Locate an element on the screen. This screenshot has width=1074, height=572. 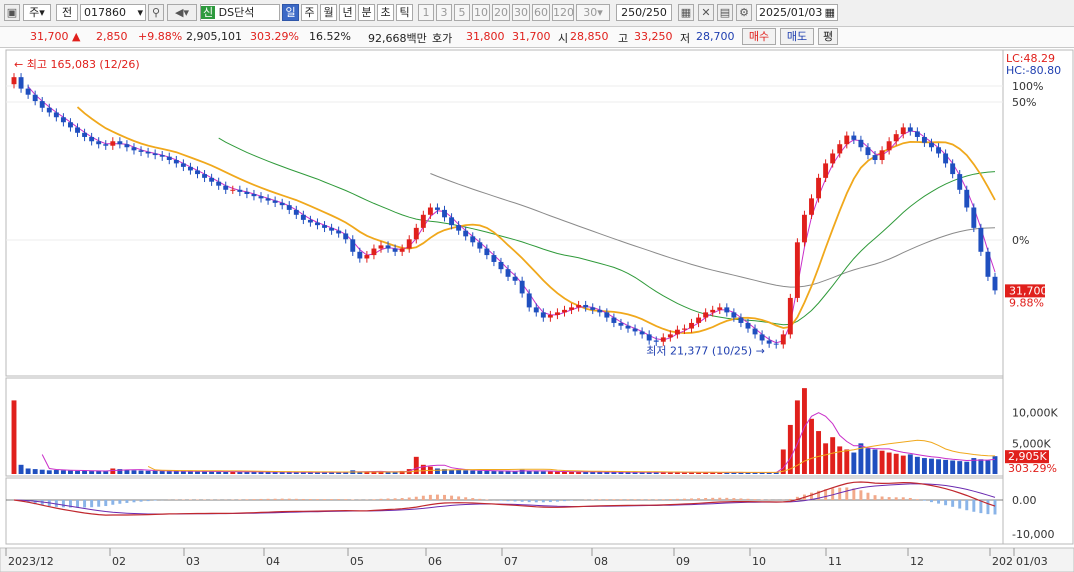
search-icon: ⚲ is located at coordinates (156, 12).